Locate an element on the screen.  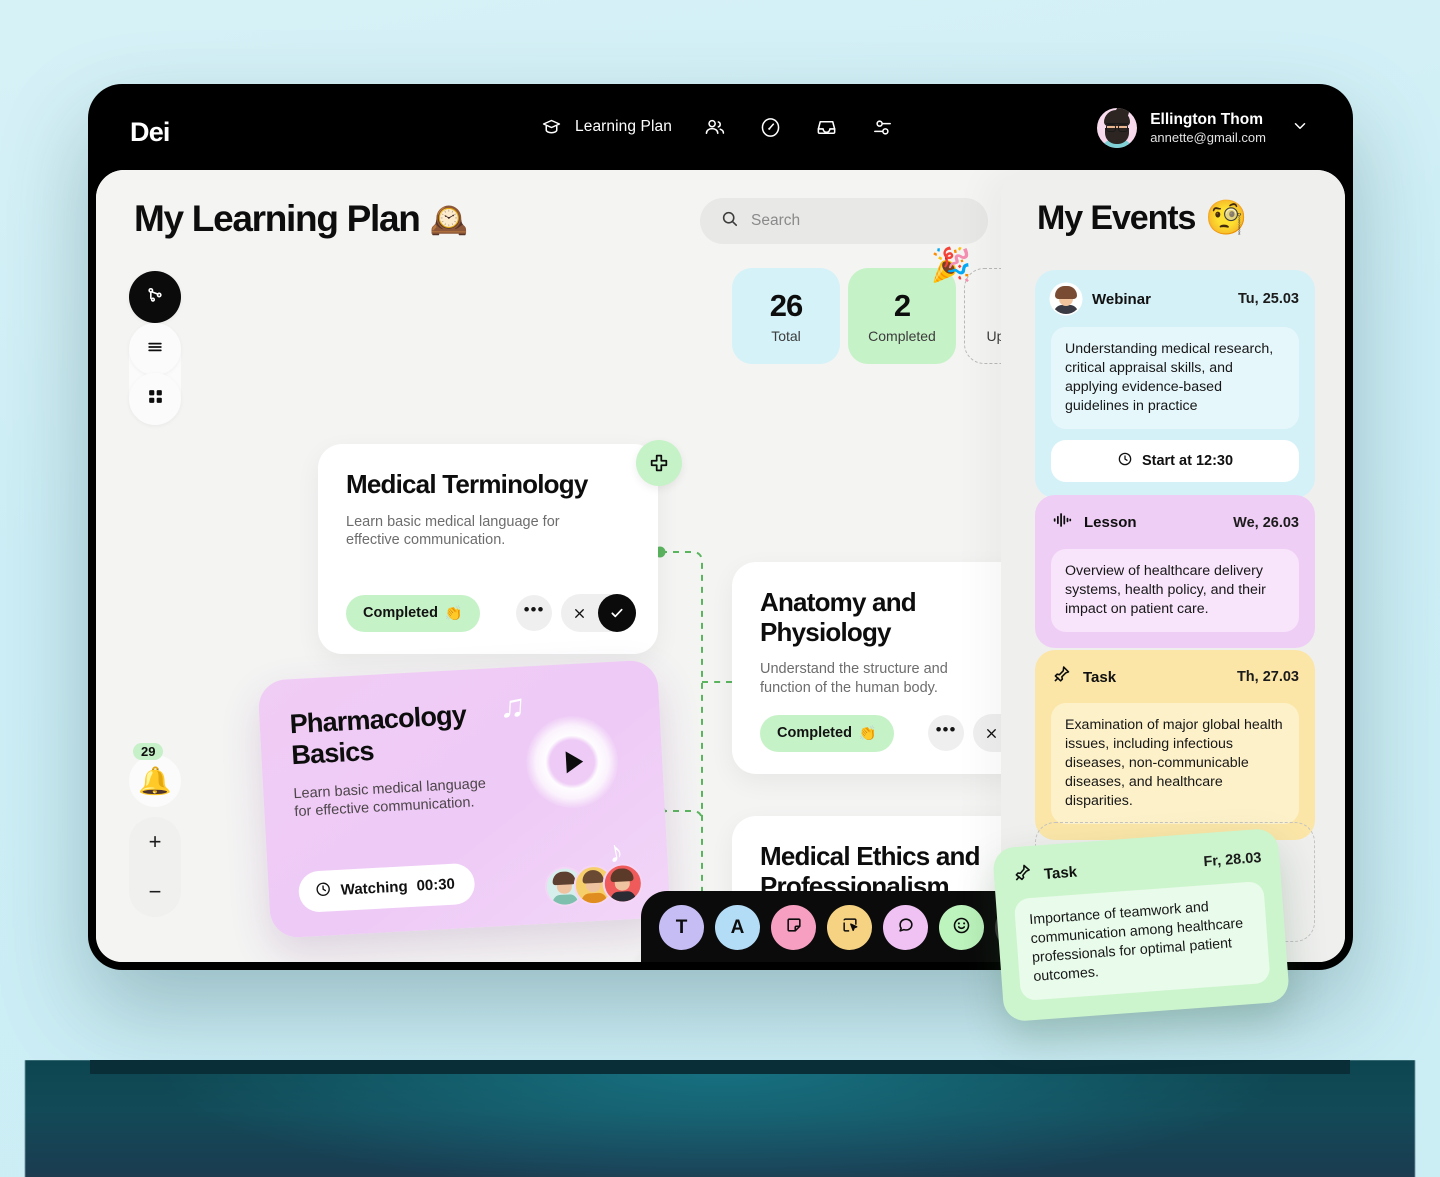
cursor-select-icon is located at coordinates (850, 927).